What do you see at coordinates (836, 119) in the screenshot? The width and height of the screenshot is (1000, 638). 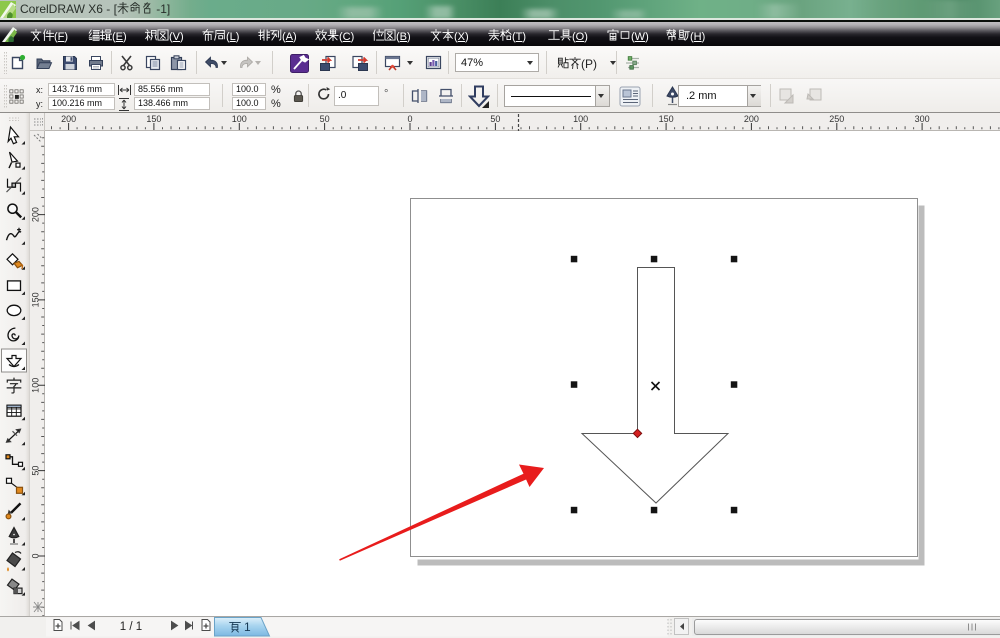 I see `svg-text: 250` at bounding box center [836, 119].